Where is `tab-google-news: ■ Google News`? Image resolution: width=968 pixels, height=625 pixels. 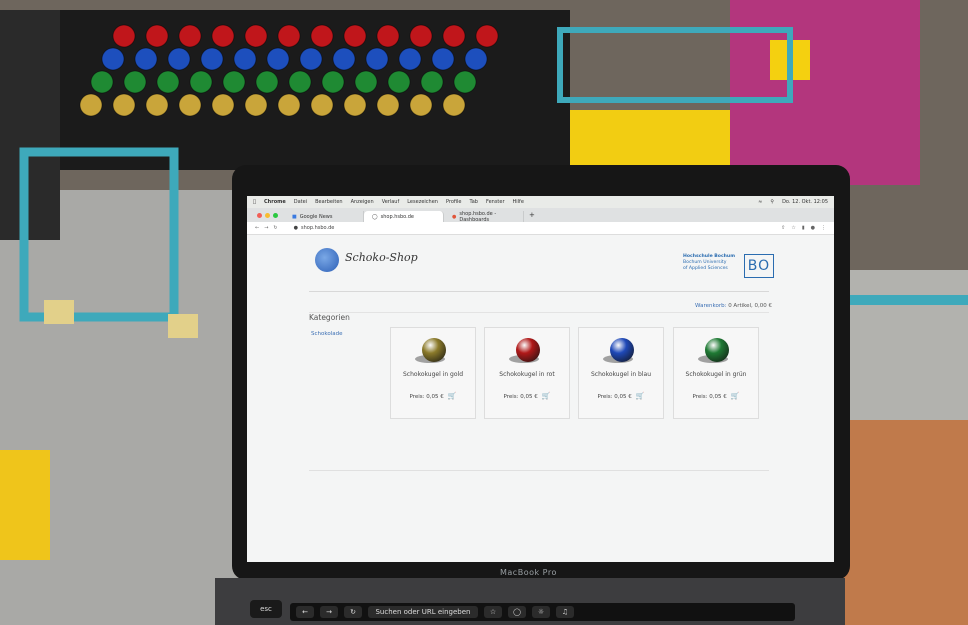 tab-google-news: ■ Google News is located at coordinates (324, 216).